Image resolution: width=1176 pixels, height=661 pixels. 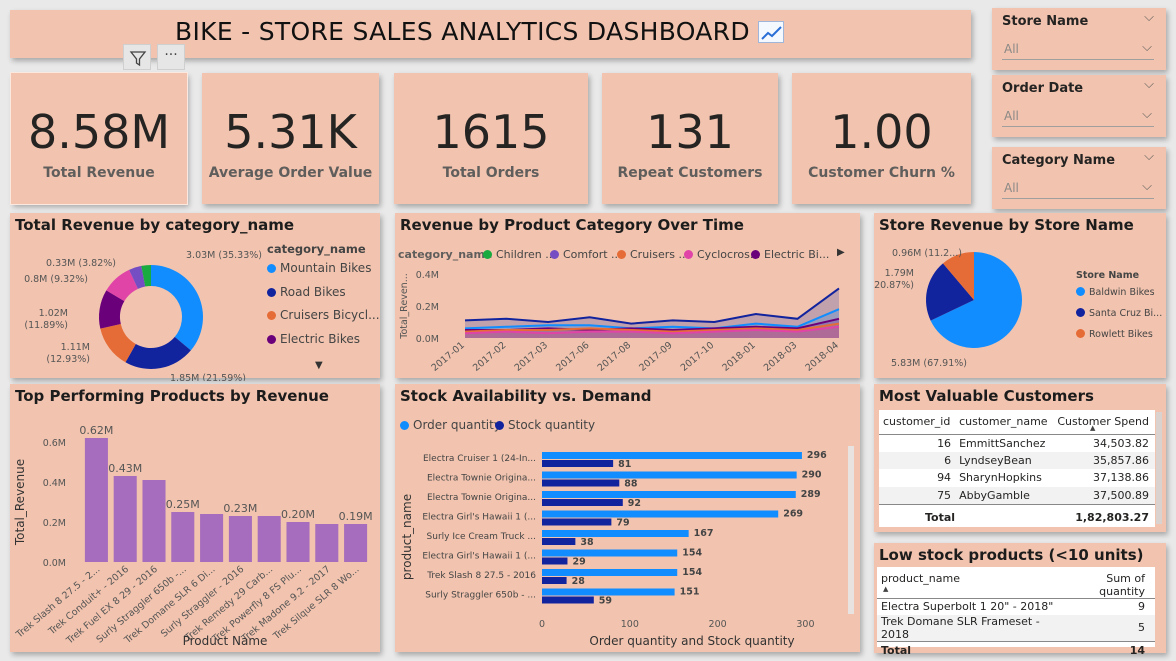 What do you see at coordinates (1045, 21) in the screenshot?
I see `slicer-title: Store Name` at bounding box center [1045, 21].